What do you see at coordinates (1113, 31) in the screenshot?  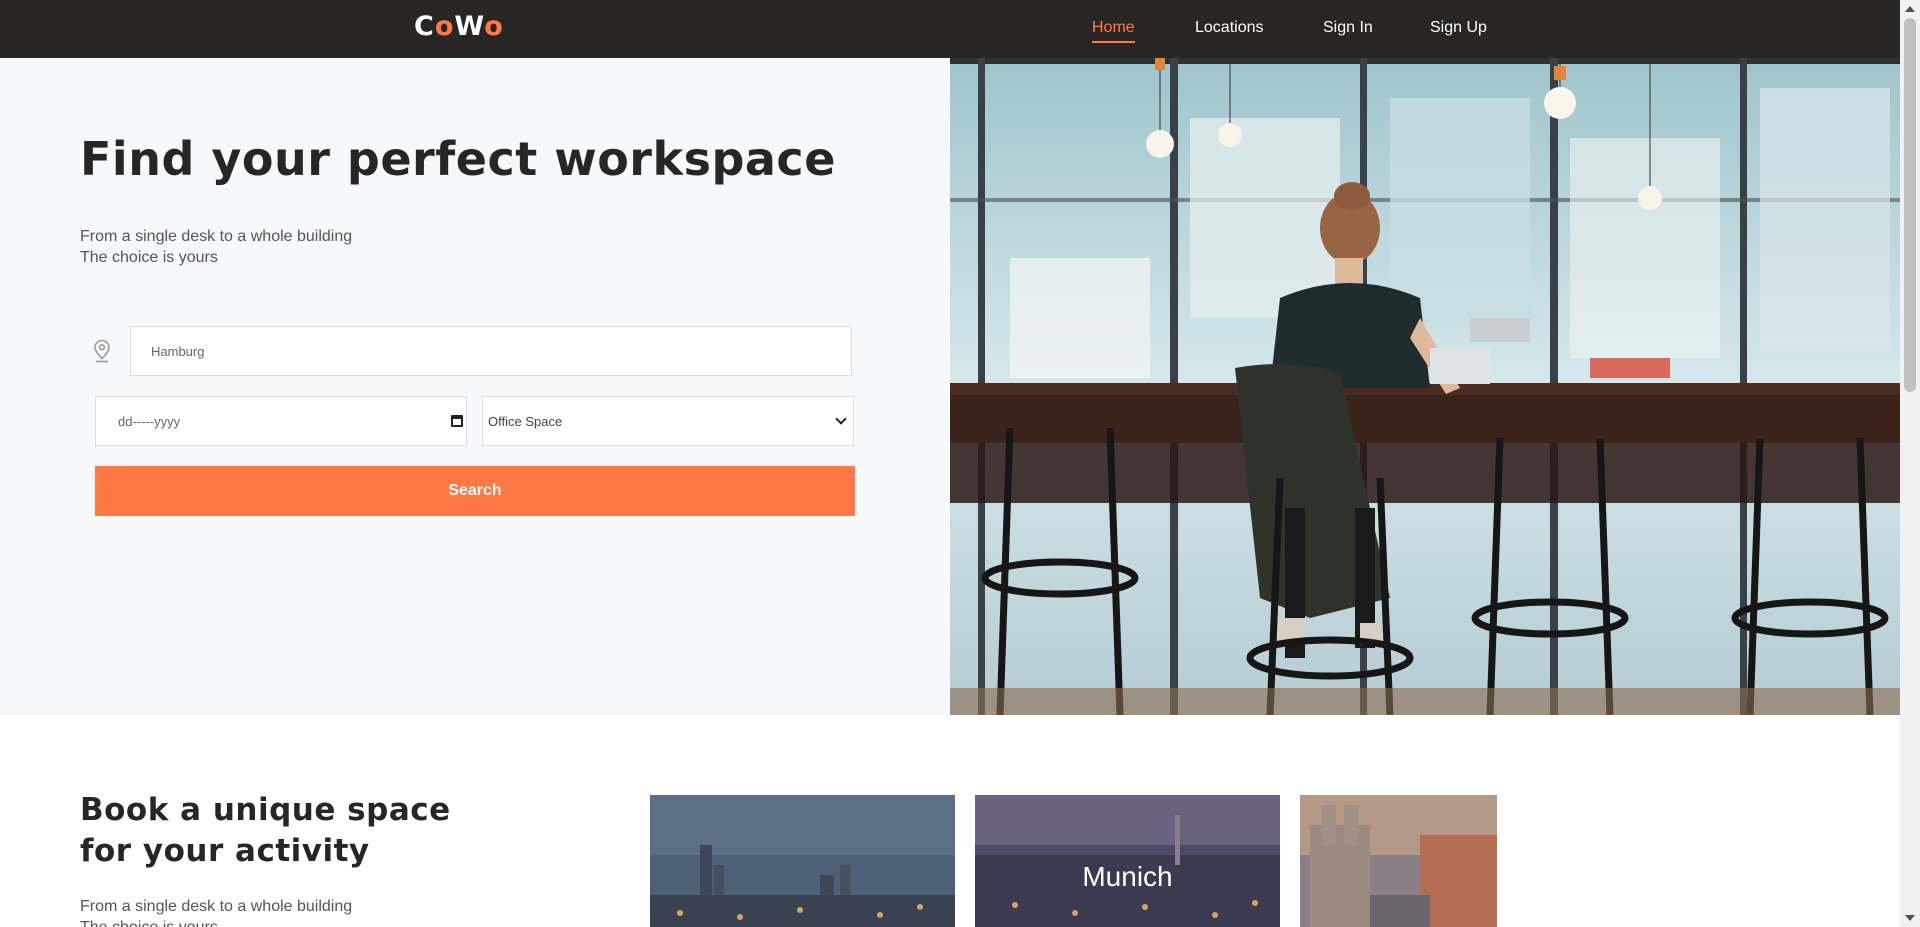 I see `nav-link-home: Home` at bounding box center [1113, 31].